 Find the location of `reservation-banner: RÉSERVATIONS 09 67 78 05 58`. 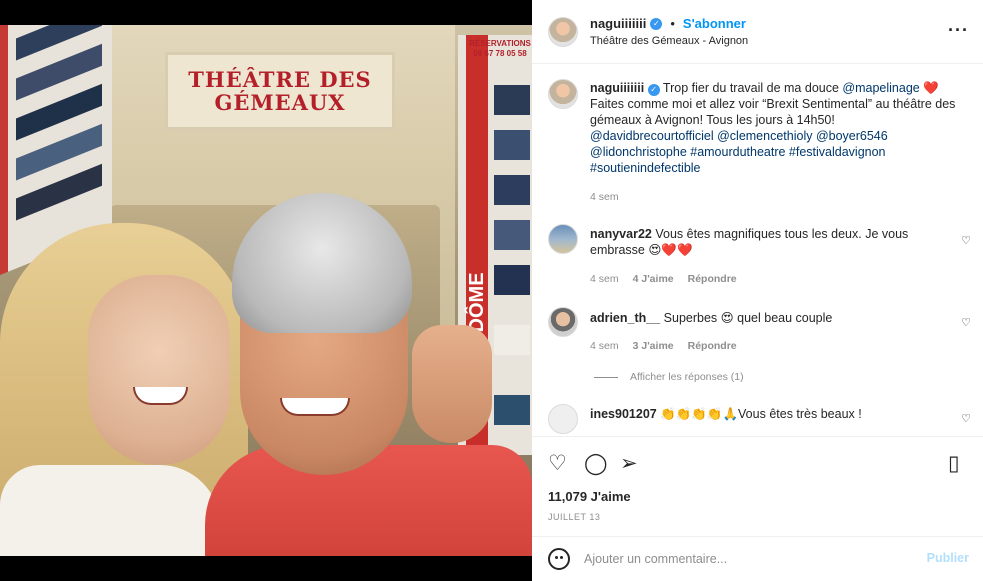

reservation-banner: RÉSERVATIONS 09 67 78 05 58 is located at coordinates (500, 49).